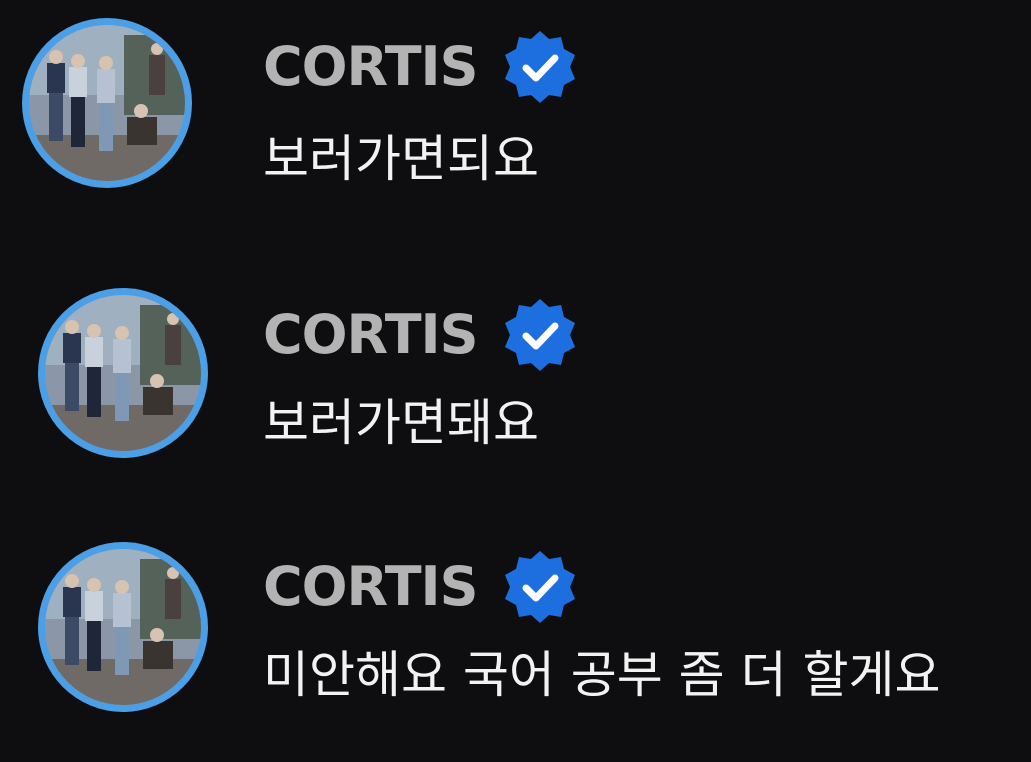  Describe the element at coordinates (401, 159) in the screenshot. I see `message-text: 보러가면되요` at that location.